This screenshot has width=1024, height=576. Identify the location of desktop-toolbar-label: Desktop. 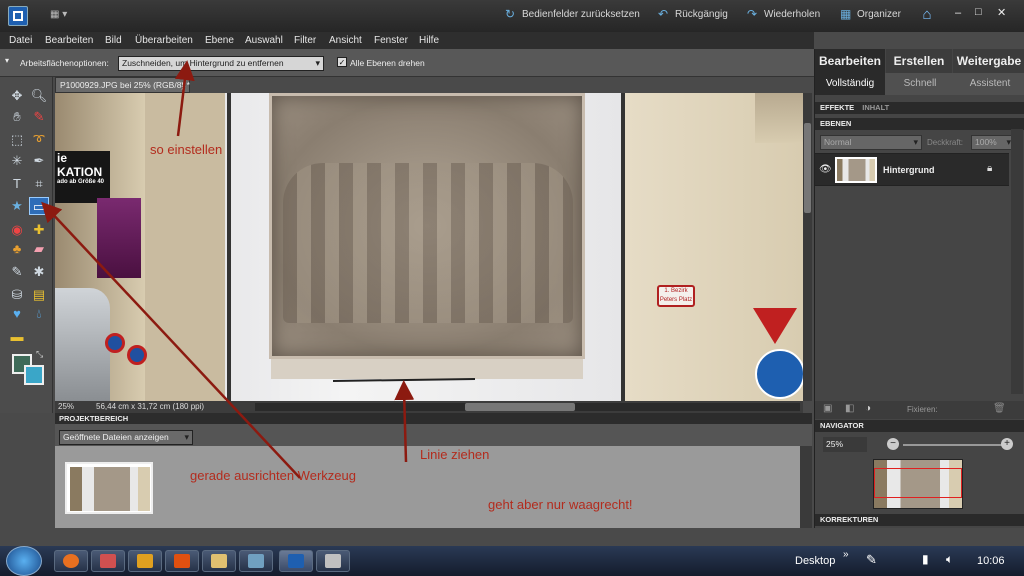
(815, 561).